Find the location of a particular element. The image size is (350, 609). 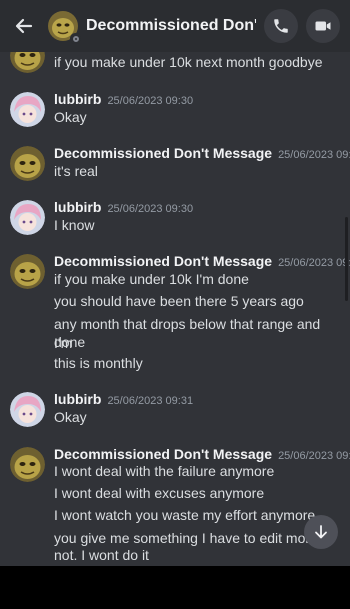

author-line: lubbirb 25/06/2023 09:31 is located at coordinates (123, 399).